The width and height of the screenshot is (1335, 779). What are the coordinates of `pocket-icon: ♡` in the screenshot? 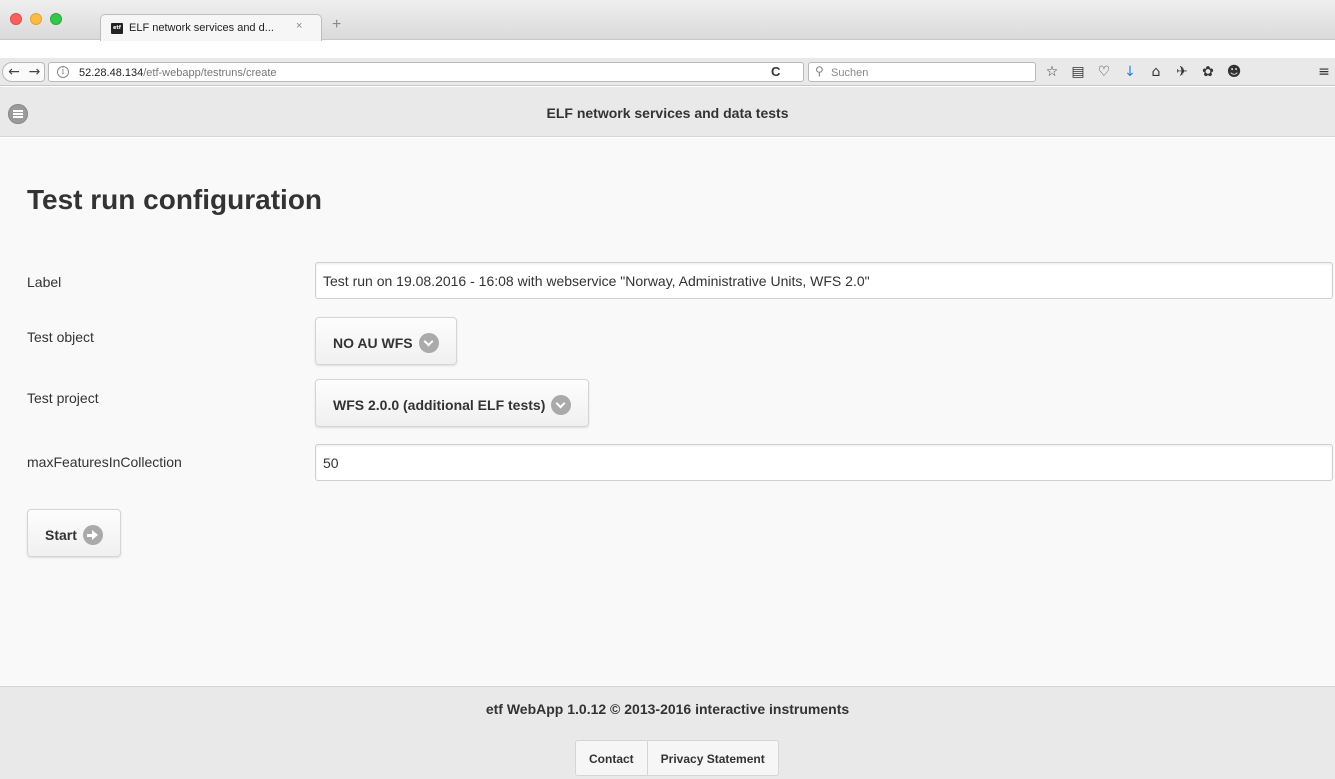 It's located at (1104, 72).